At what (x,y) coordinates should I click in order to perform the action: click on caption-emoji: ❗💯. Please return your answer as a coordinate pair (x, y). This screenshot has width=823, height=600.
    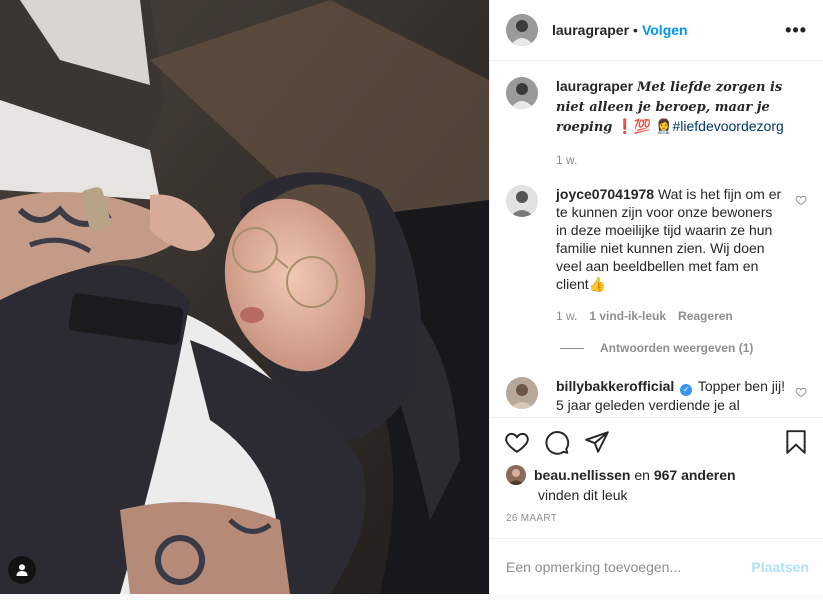
    Looking at the image, I should click on (634, 126).